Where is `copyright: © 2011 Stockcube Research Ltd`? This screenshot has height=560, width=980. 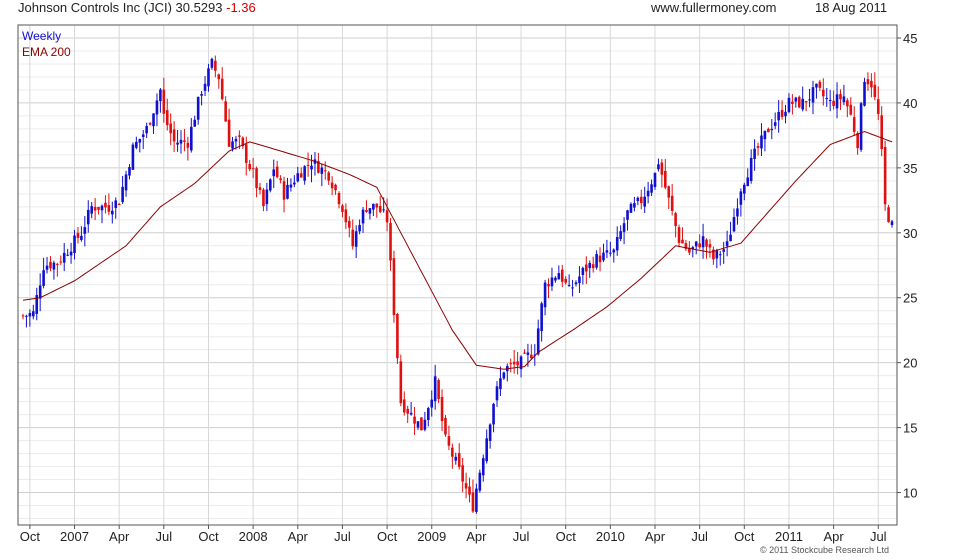
copyright: © 2011 Stockcube Research Ltd is located at coordinates (825, 550).